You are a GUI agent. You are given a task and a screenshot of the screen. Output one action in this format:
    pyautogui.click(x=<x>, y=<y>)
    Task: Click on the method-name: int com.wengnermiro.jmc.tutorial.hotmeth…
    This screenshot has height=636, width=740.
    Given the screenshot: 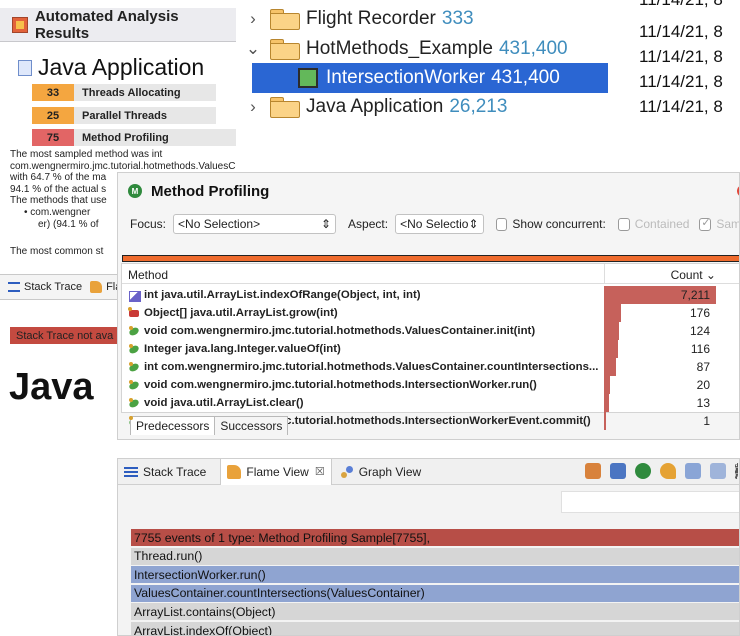 What is the action you would take?
    pyautogui.click(x=379, y=367)
    